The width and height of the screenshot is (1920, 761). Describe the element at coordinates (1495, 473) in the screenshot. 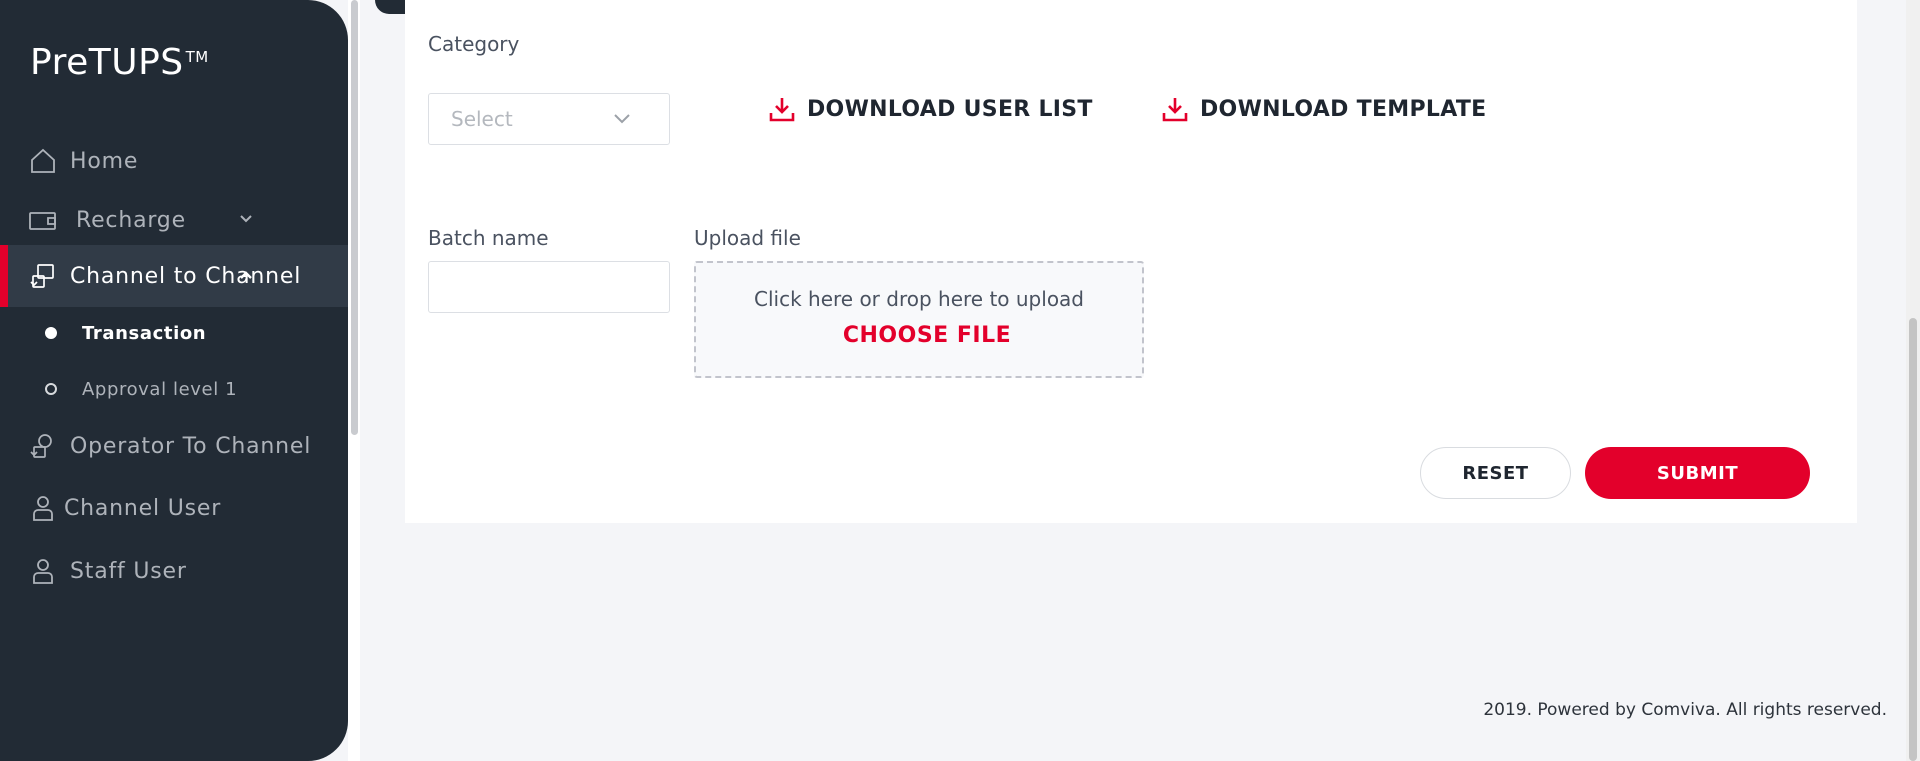

I see `reset-button: RESET` at that location.